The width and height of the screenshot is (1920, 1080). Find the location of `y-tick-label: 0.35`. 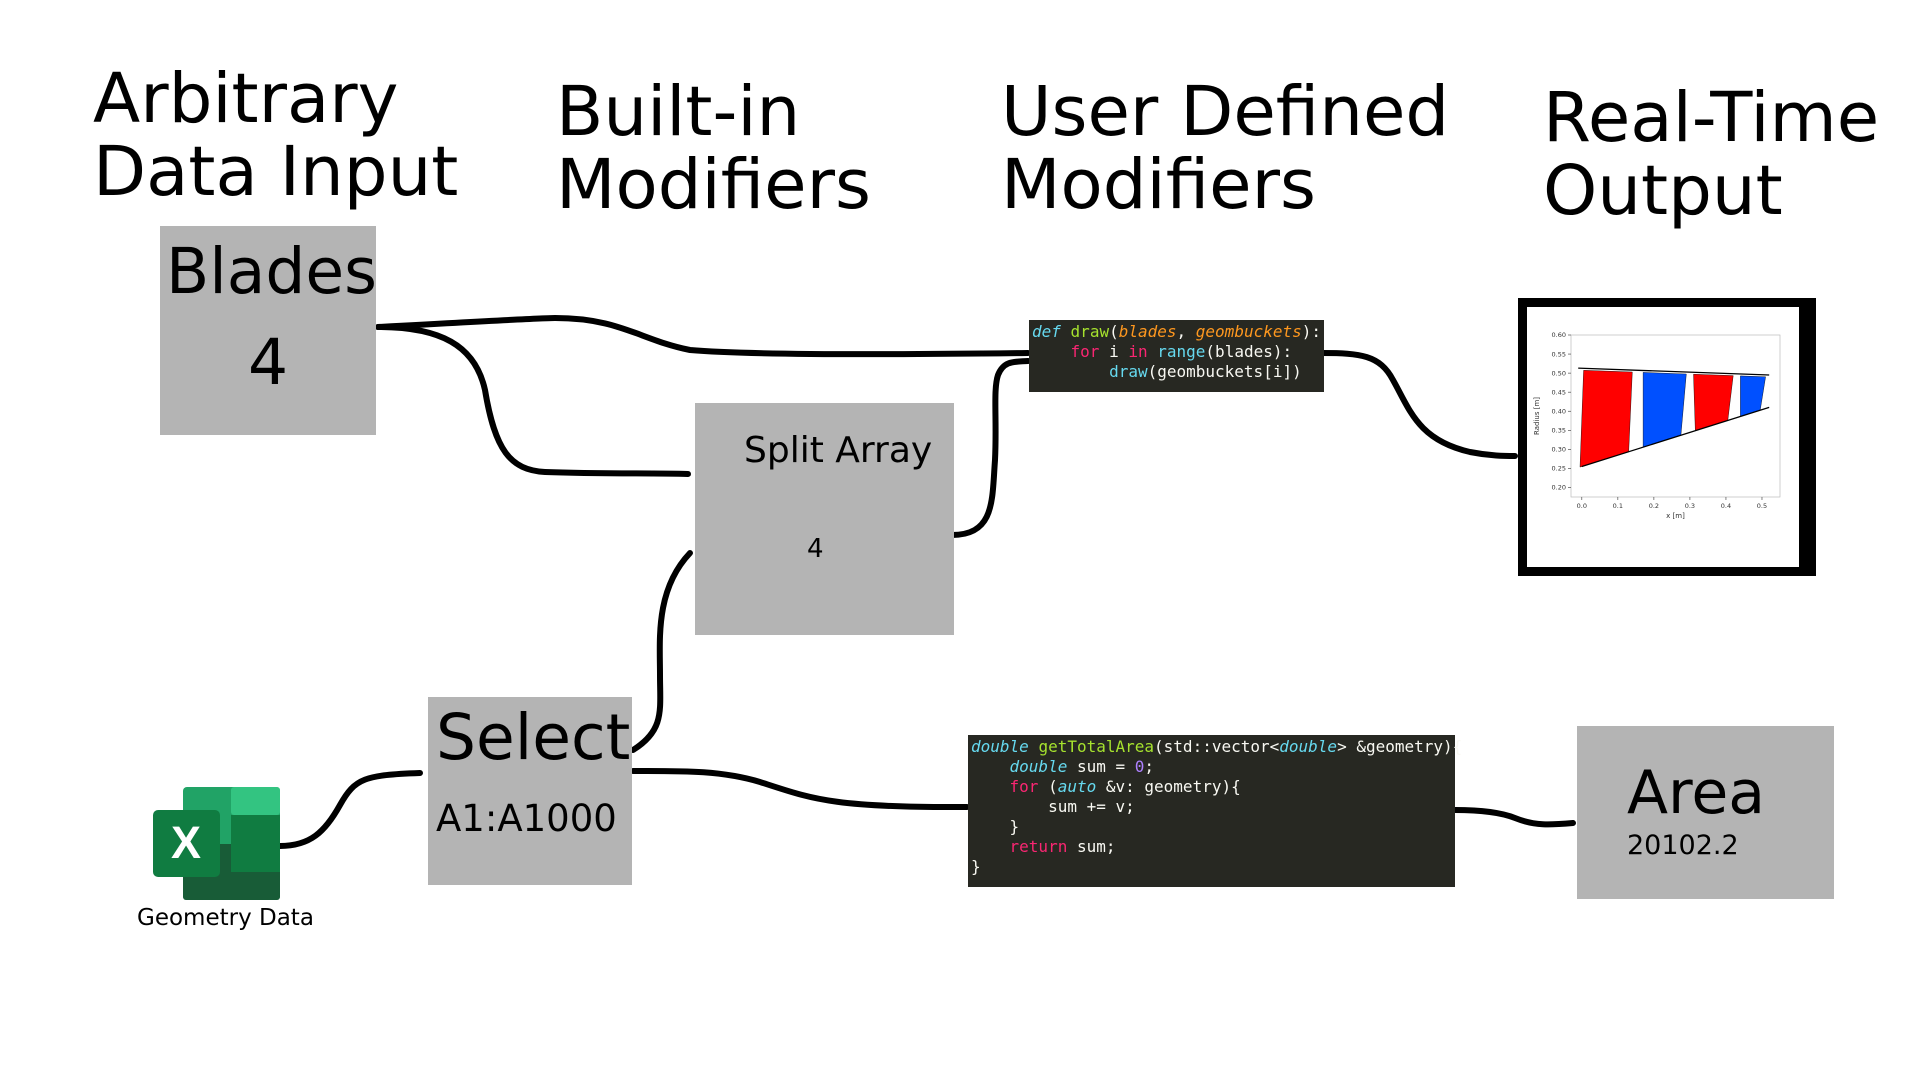

y-tick-label: 0.35 is located at coordinates (1559, 430).